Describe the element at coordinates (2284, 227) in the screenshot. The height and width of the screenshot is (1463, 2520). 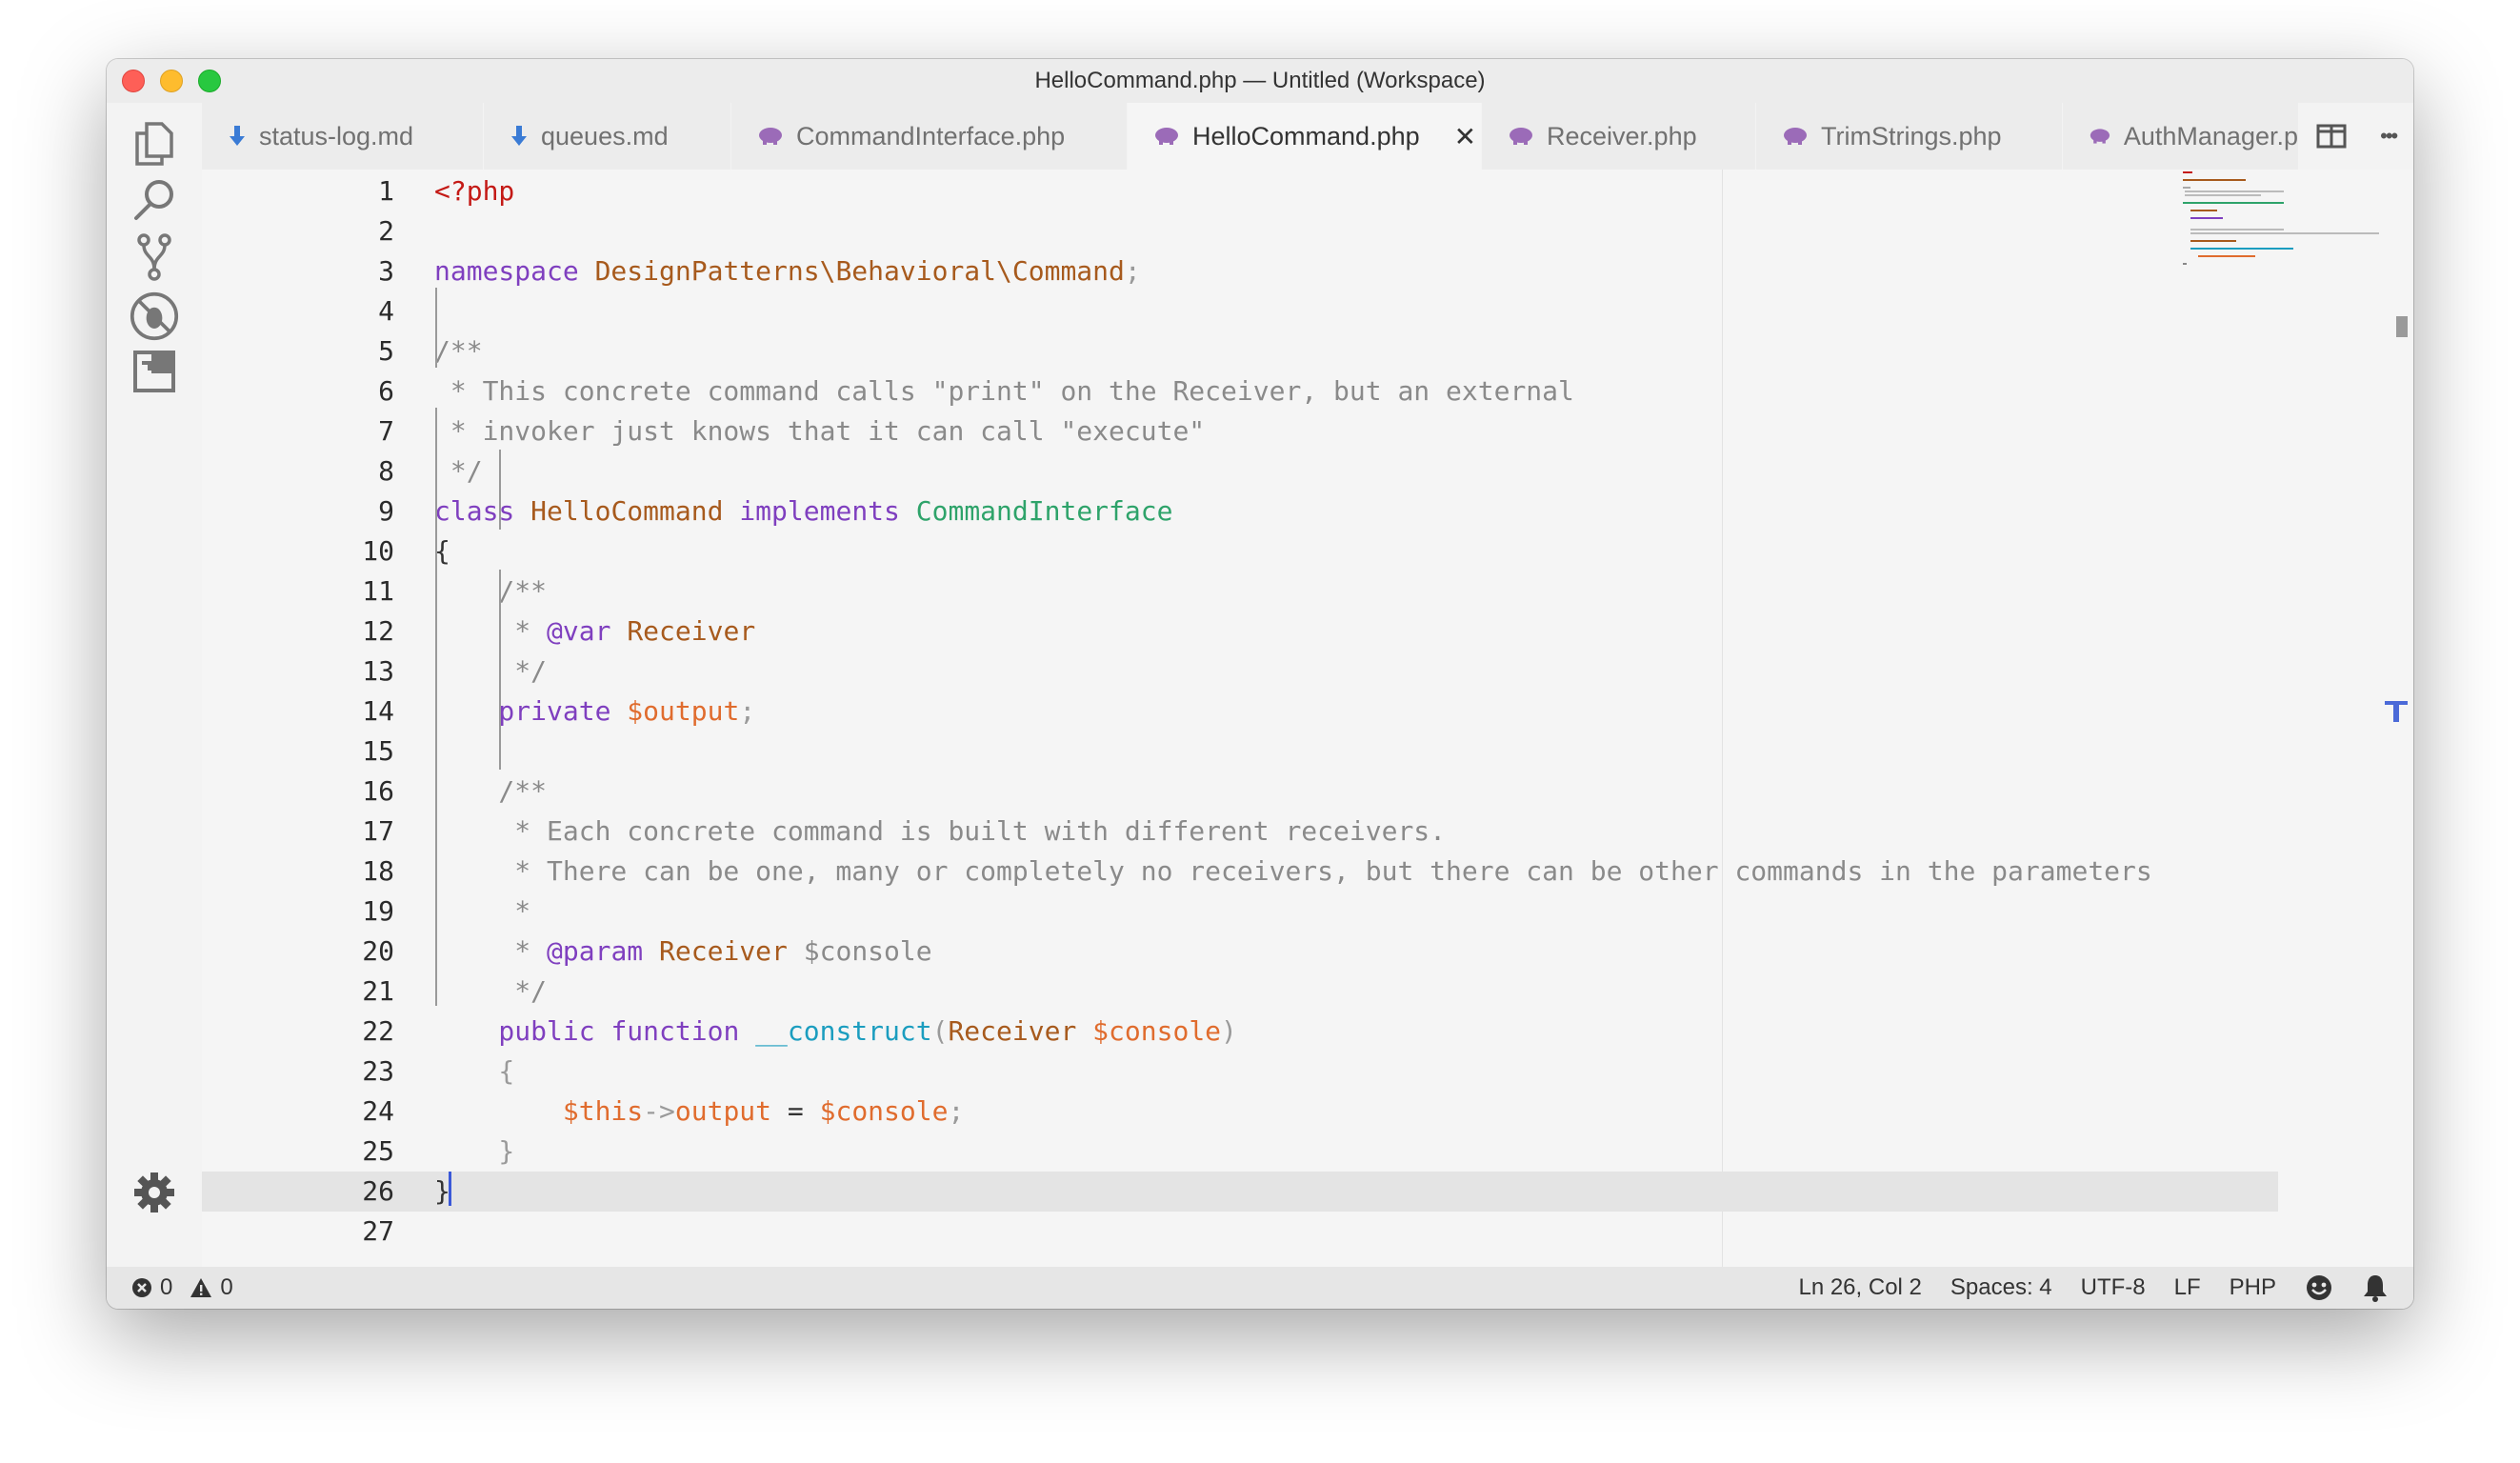
I see `minimap` at that location.